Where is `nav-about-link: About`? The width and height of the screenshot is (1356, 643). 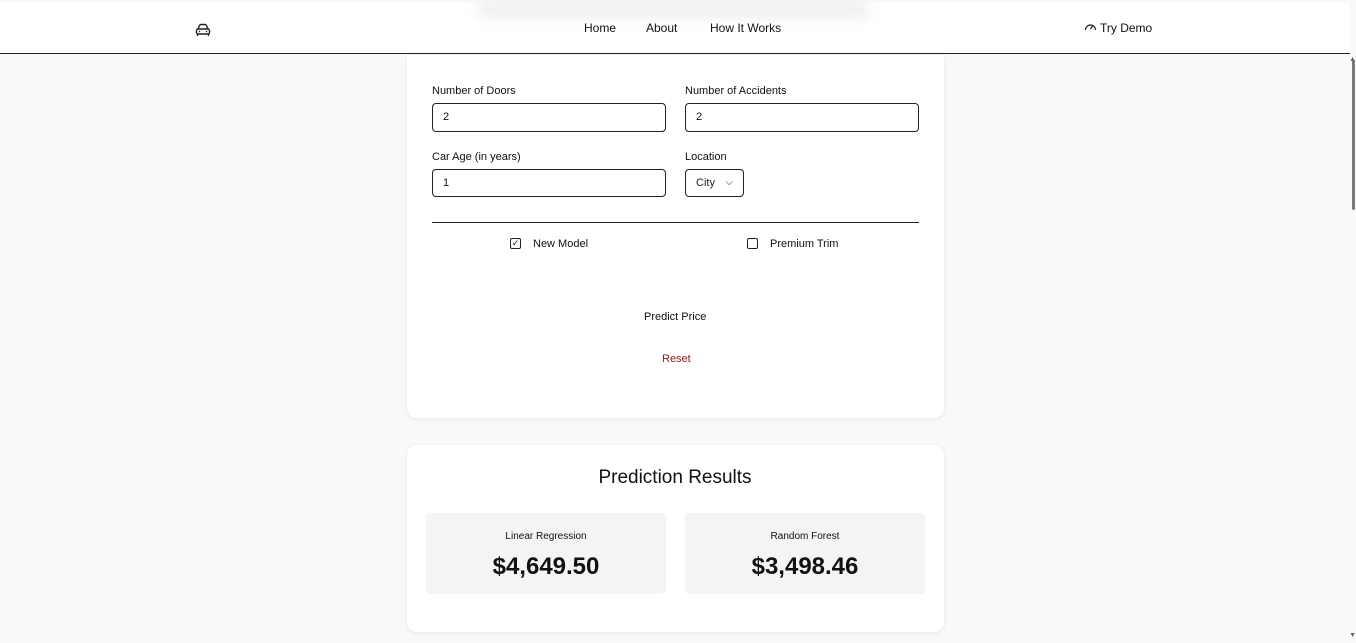
nav-about-link: About is located at coordinates (661, 28).